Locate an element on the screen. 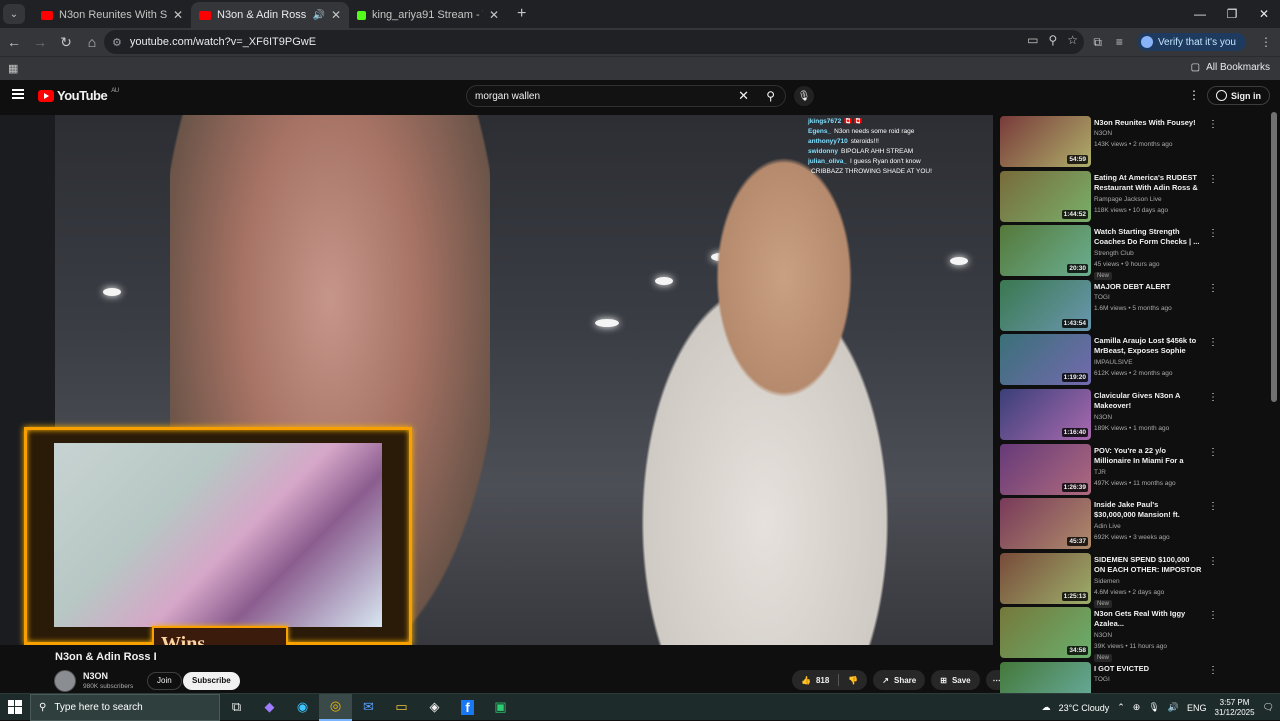 The width and height of the screenshot is (1280, 721). clock: 3:57 PM 31/12/2025 is located at coordinates (1235, 708).